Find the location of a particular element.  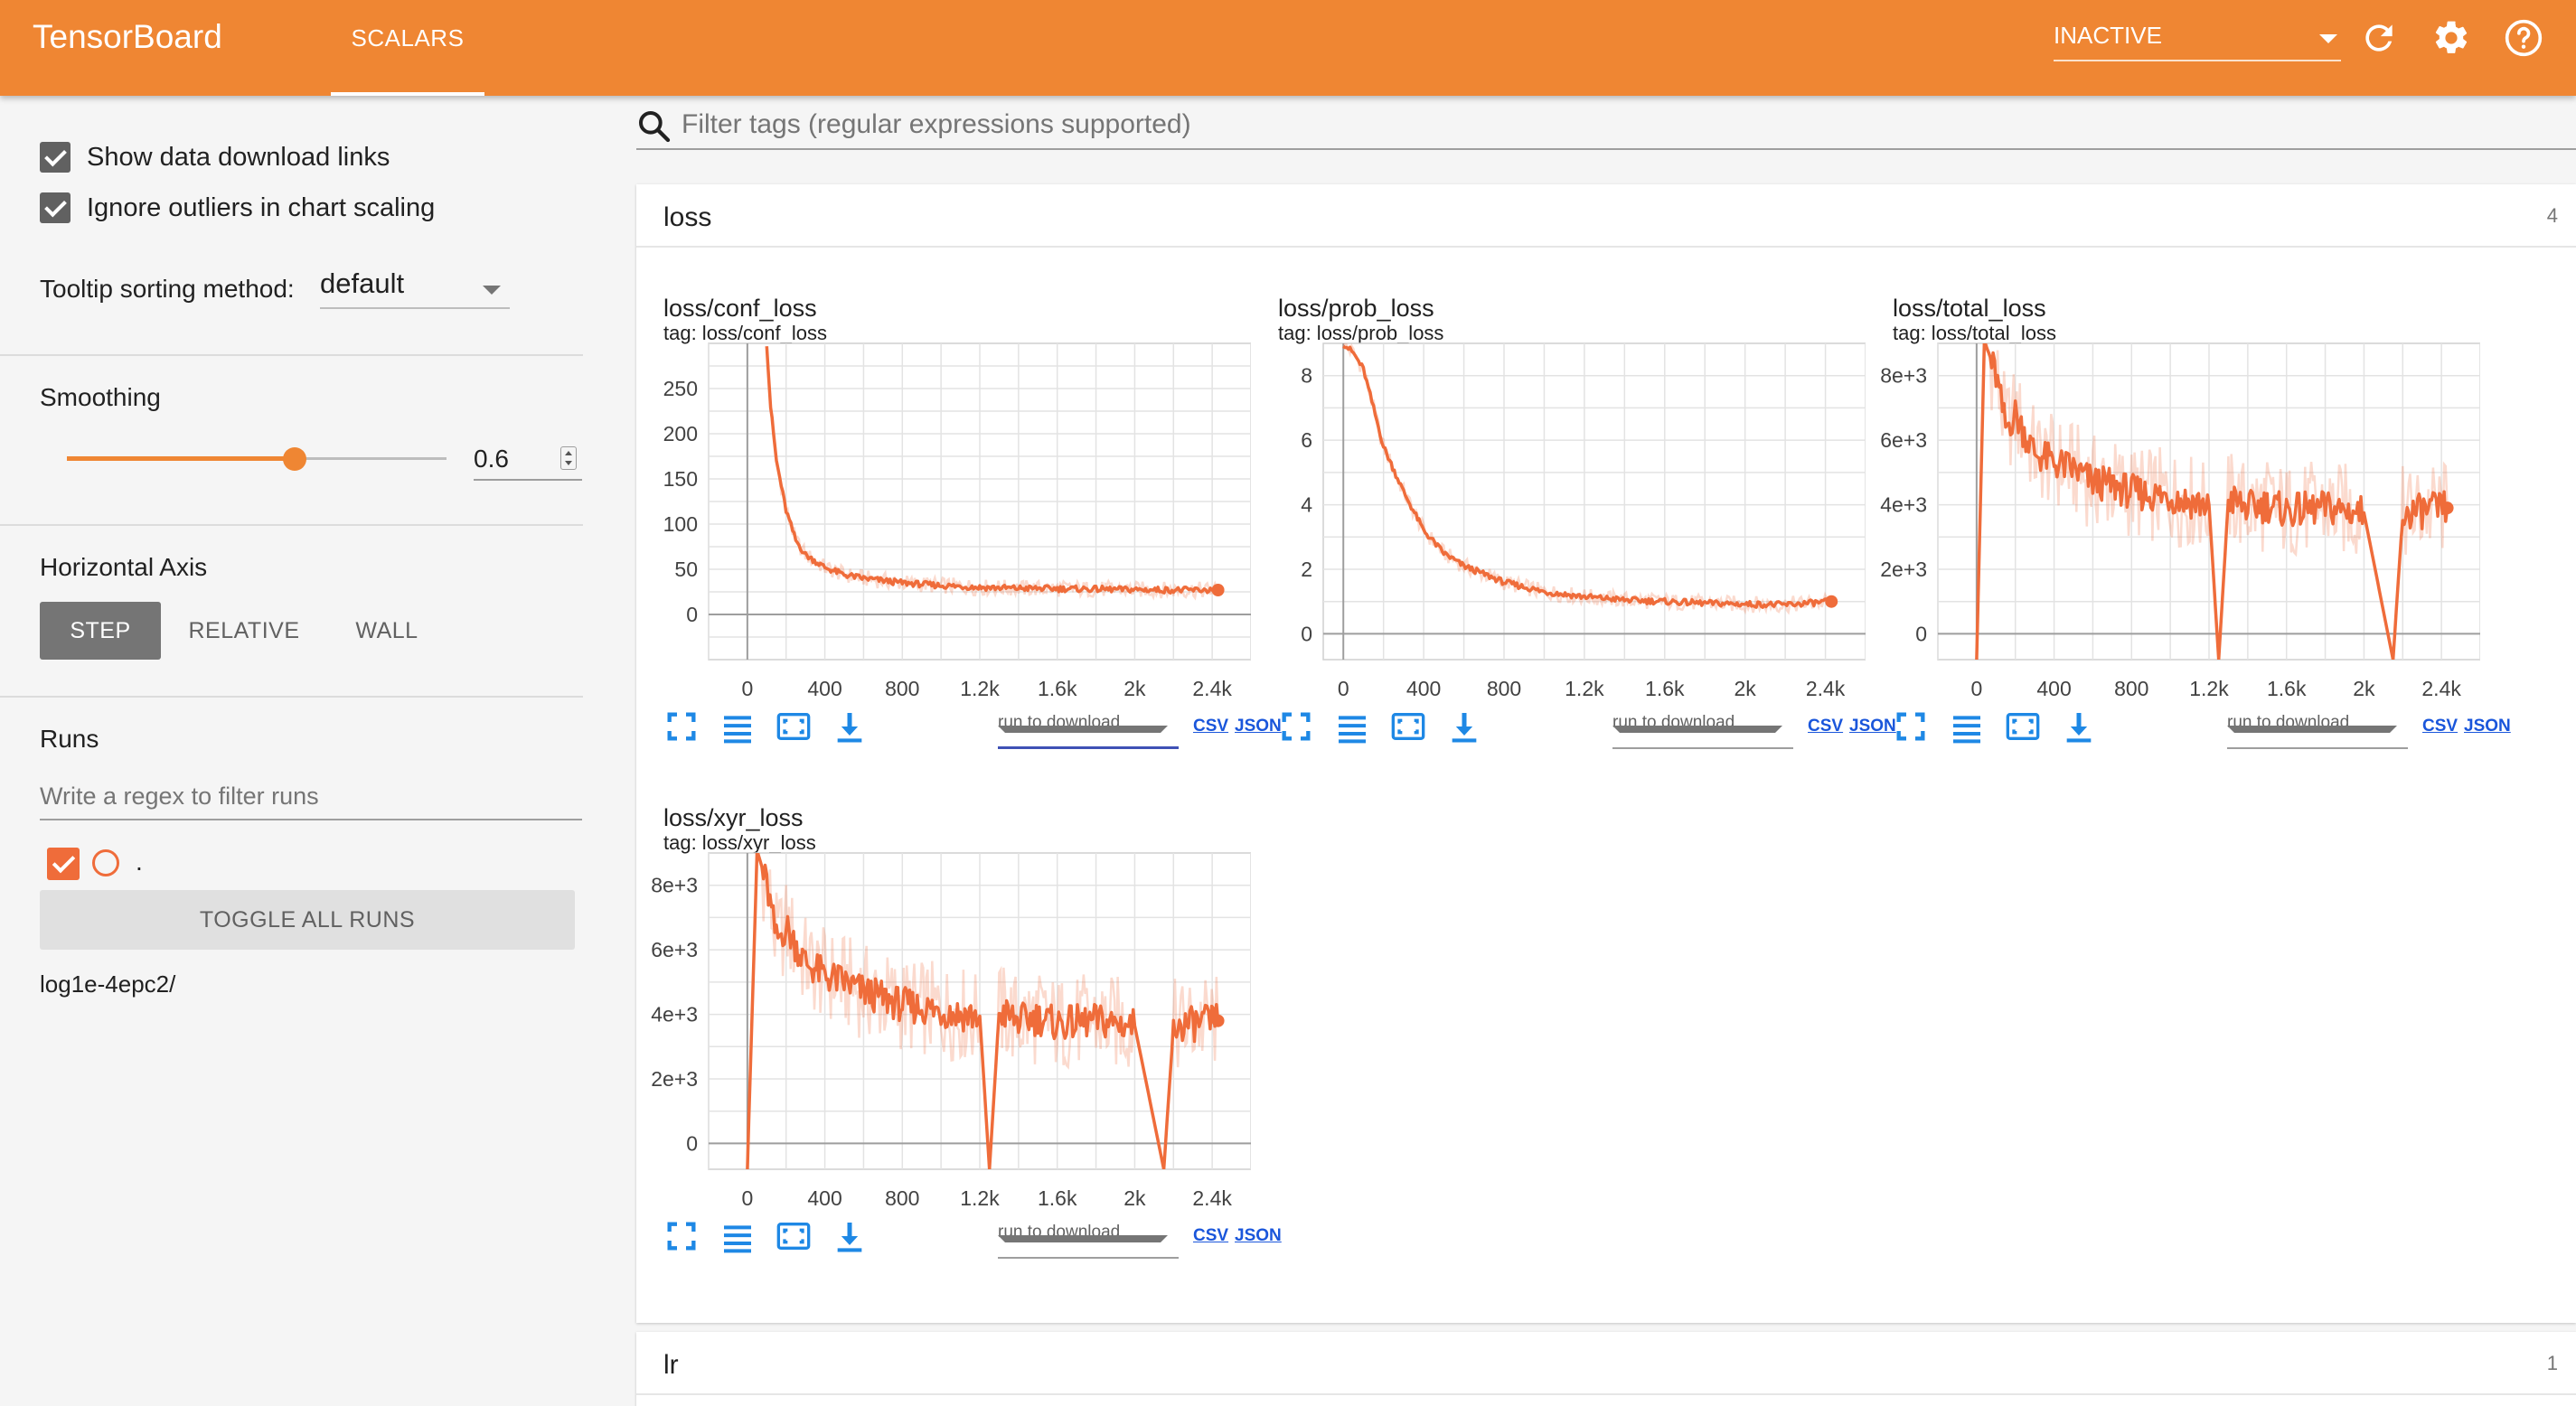

stepper-icon is located at coordinates (568, 458).